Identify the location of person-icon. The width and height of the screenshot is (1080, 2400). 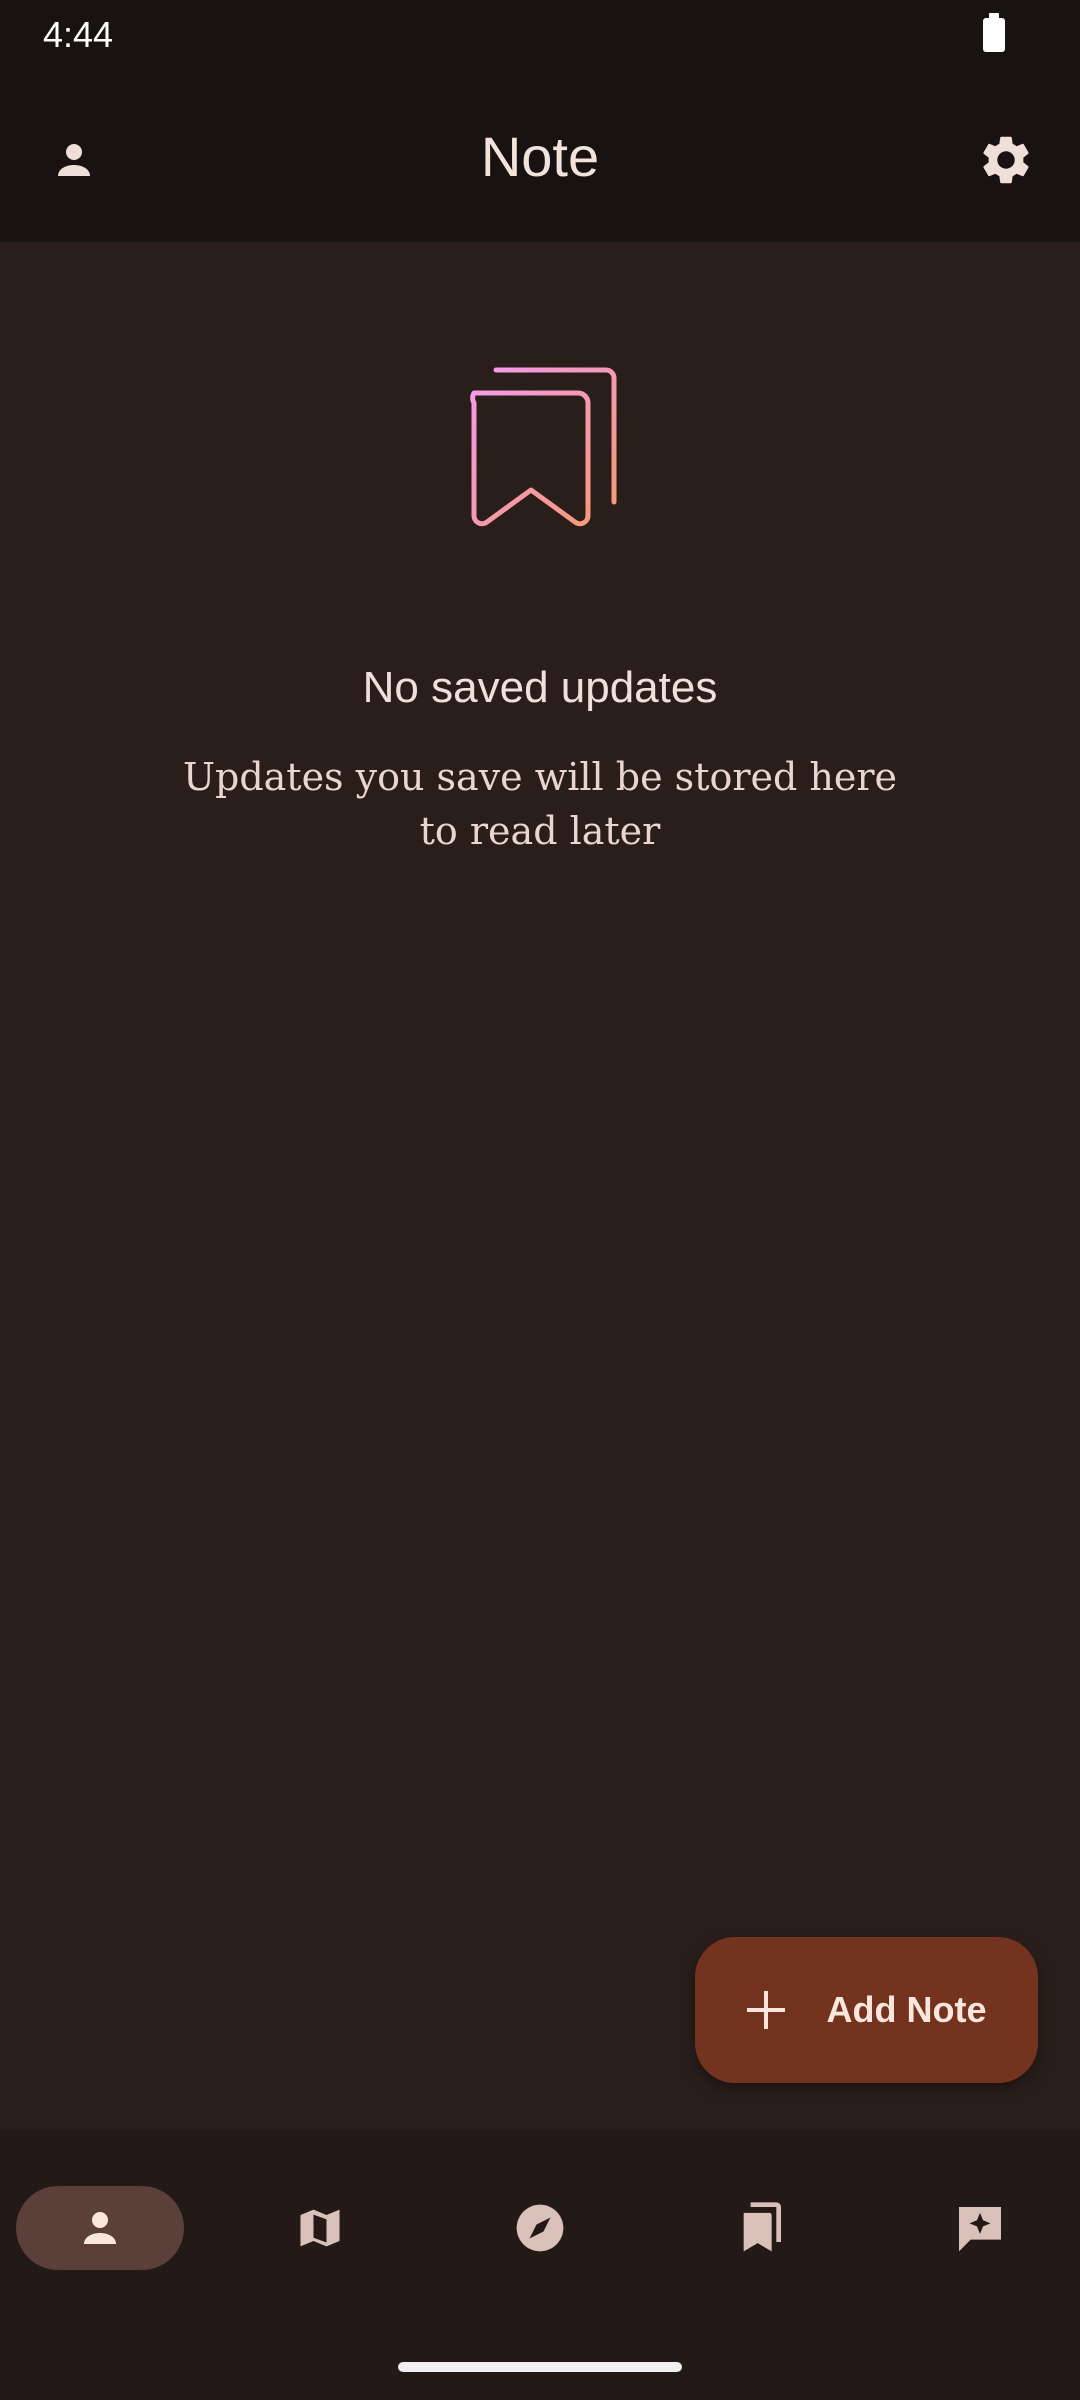
(100, 2228).